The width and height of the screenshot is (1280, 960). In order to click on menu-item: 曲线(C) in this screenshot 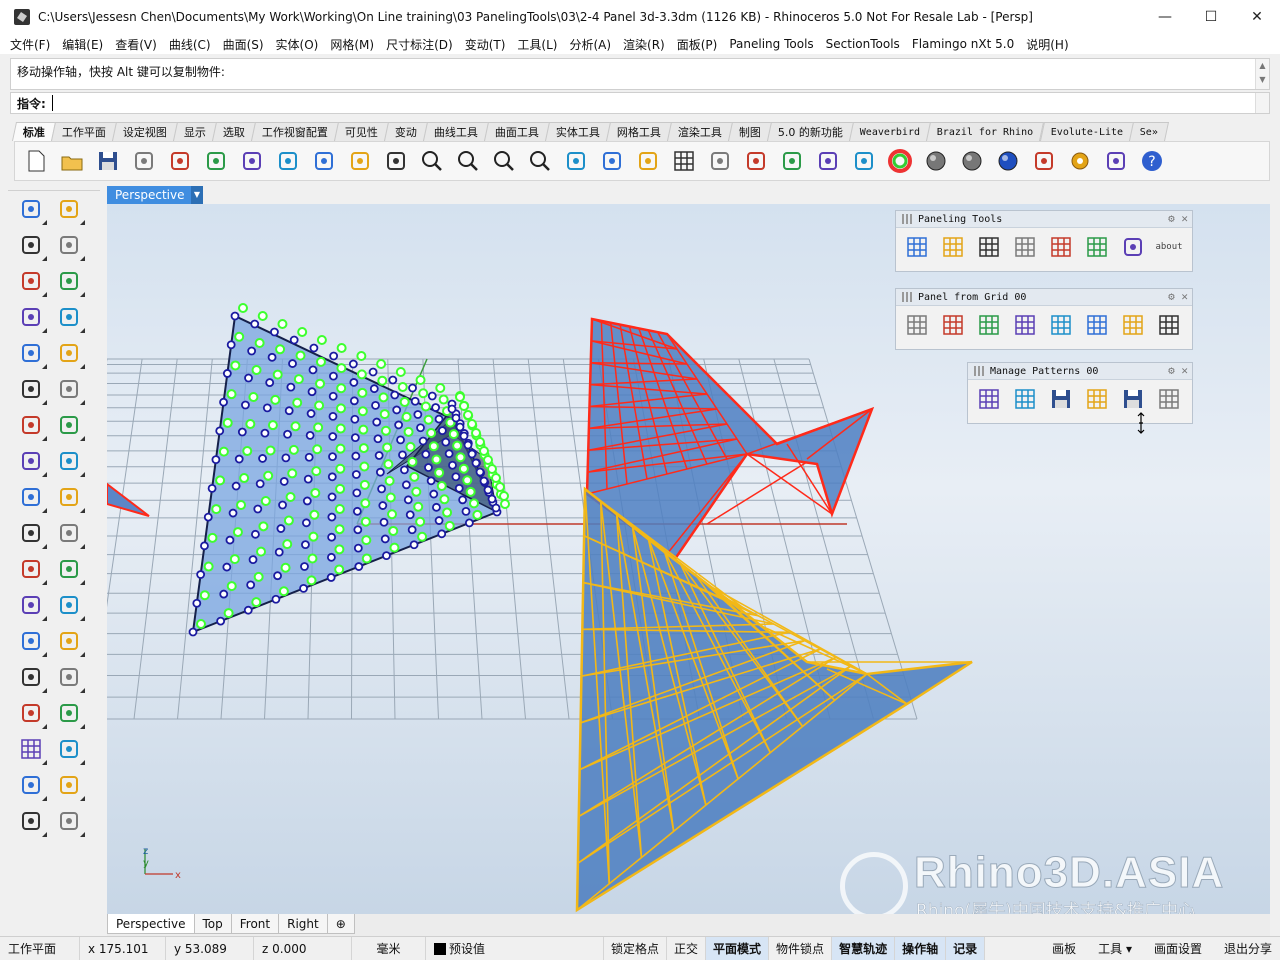, I will do `click(190, 44)`.